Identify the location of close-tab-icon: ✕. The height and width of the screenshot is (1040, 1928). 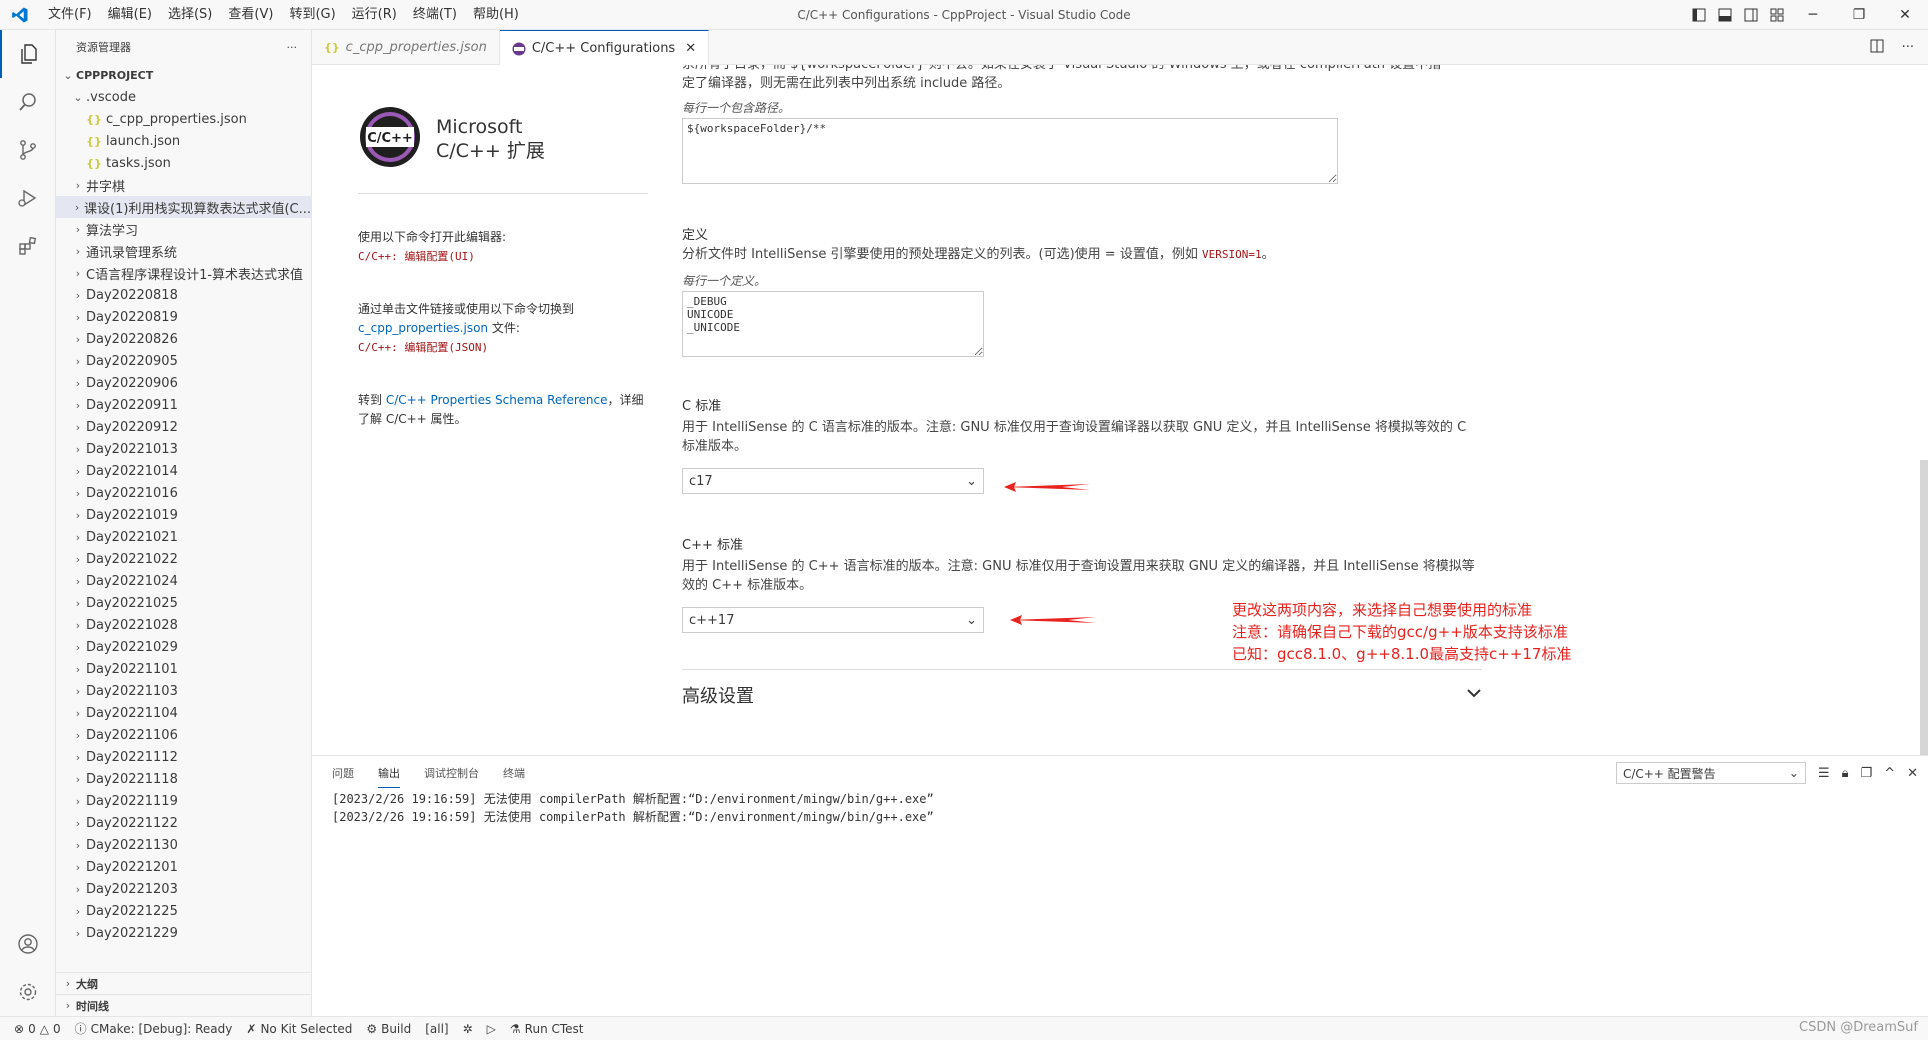
(690, 48).